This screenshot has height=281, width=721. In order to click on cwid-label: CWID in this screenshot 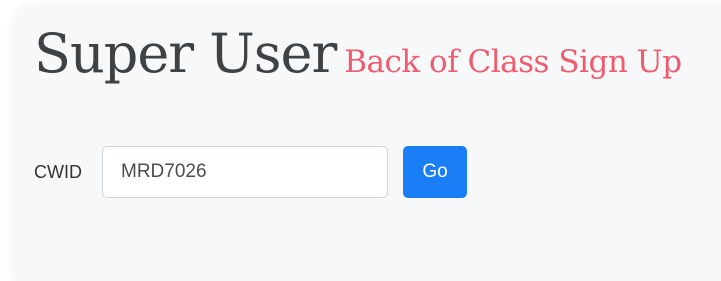, I will do `click(58, 171)`.